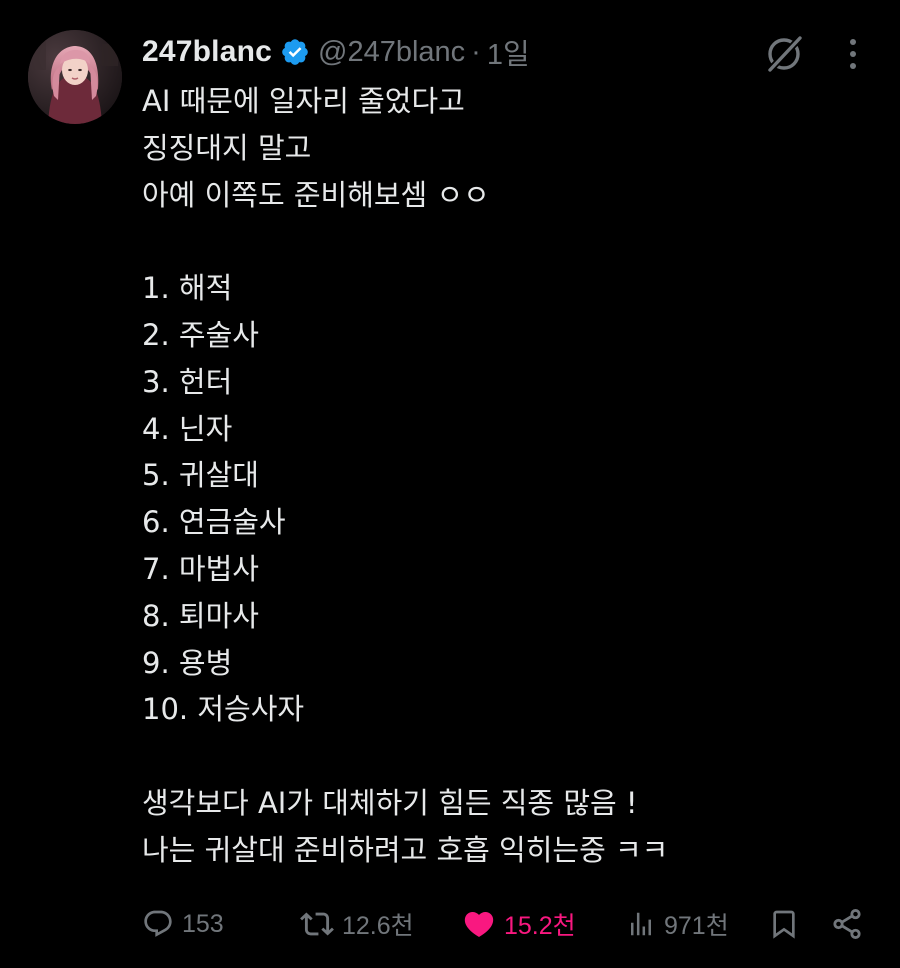 Image resolution: width=900 pixels, height=968 pixels. Describe the element at coordinates (187, 662) in the screenshot. I see `tweet-text-line: 9. 용병` at that location.